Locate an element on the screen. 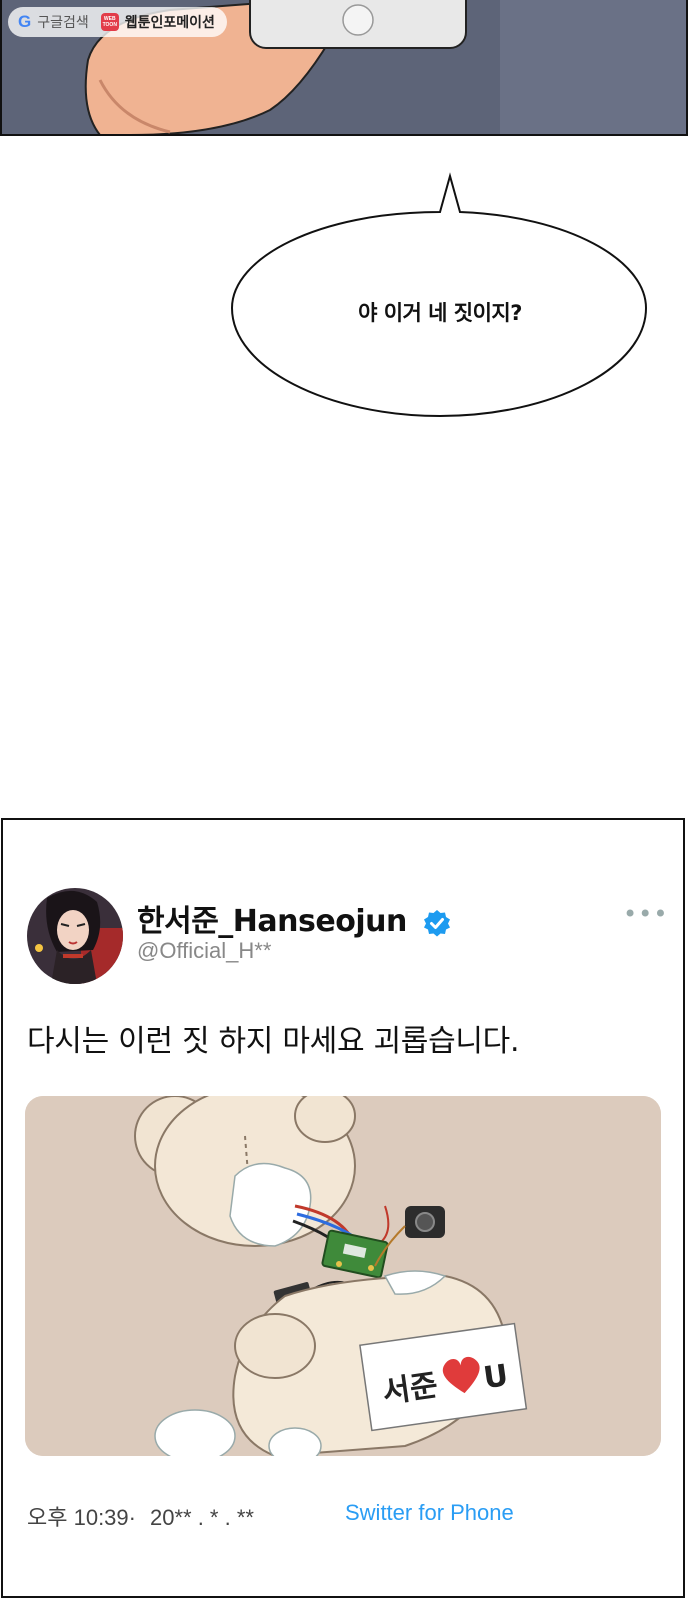  verified-check-icon is located at coordinates (436, 922).